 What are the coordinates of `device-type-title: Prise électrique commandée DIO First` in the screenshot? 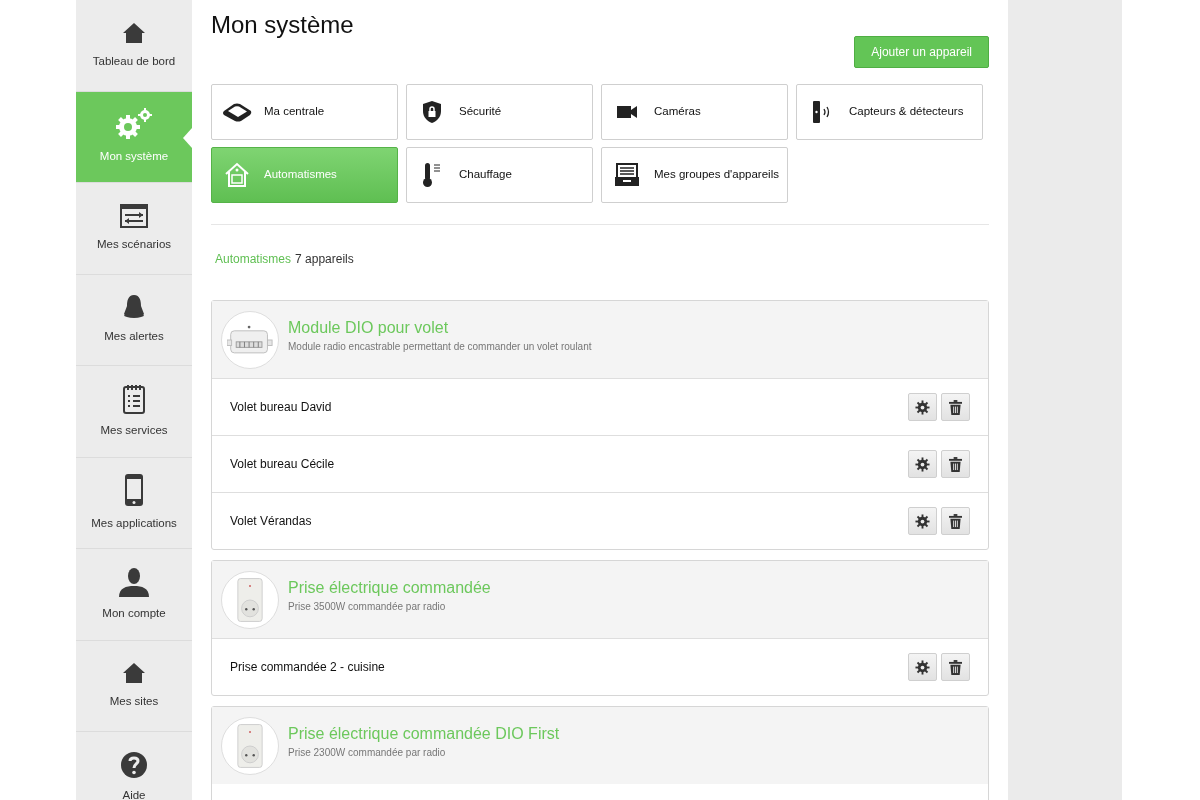 It's located at (424, 734).